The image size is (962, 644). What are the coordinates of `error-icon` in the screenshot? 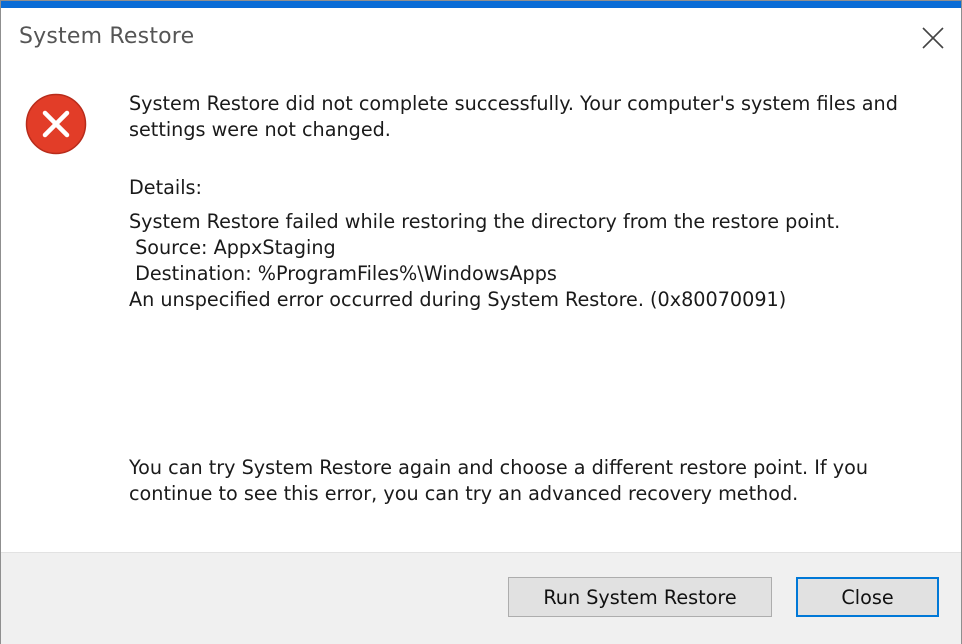 It's located at (56, 124).